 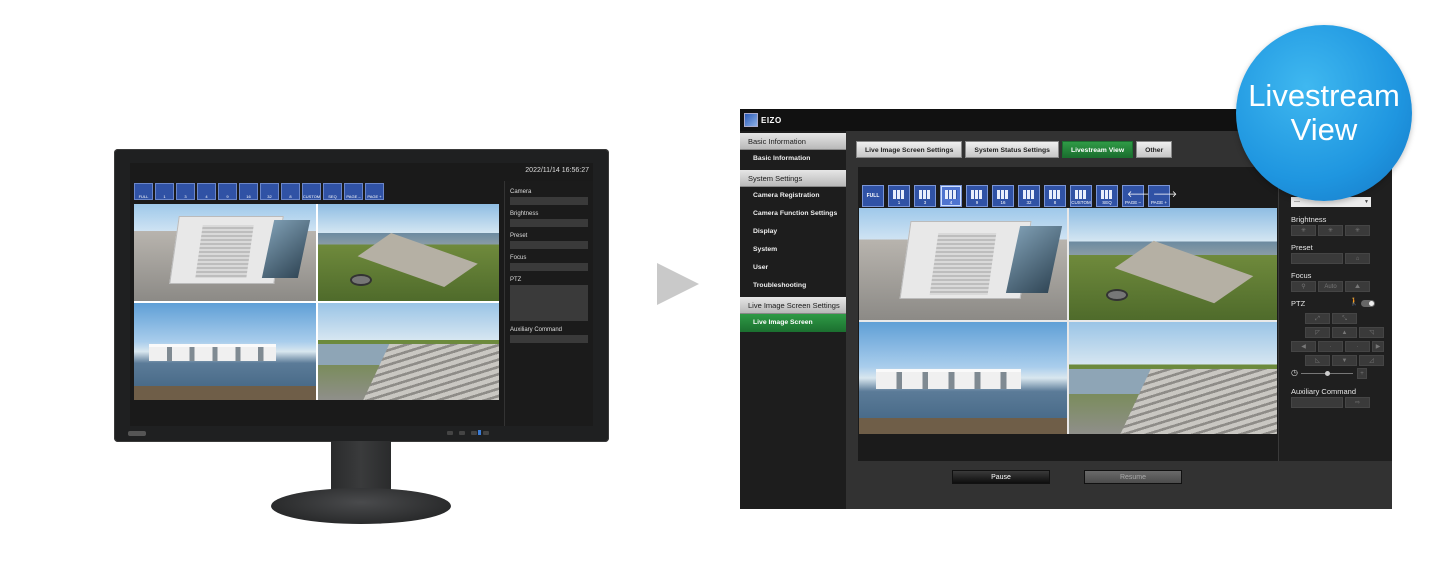 What do you see at coordinates (873, 196) in the screenshot?
I see `layout-button-0: FULL` at bounding box center [873, 196].